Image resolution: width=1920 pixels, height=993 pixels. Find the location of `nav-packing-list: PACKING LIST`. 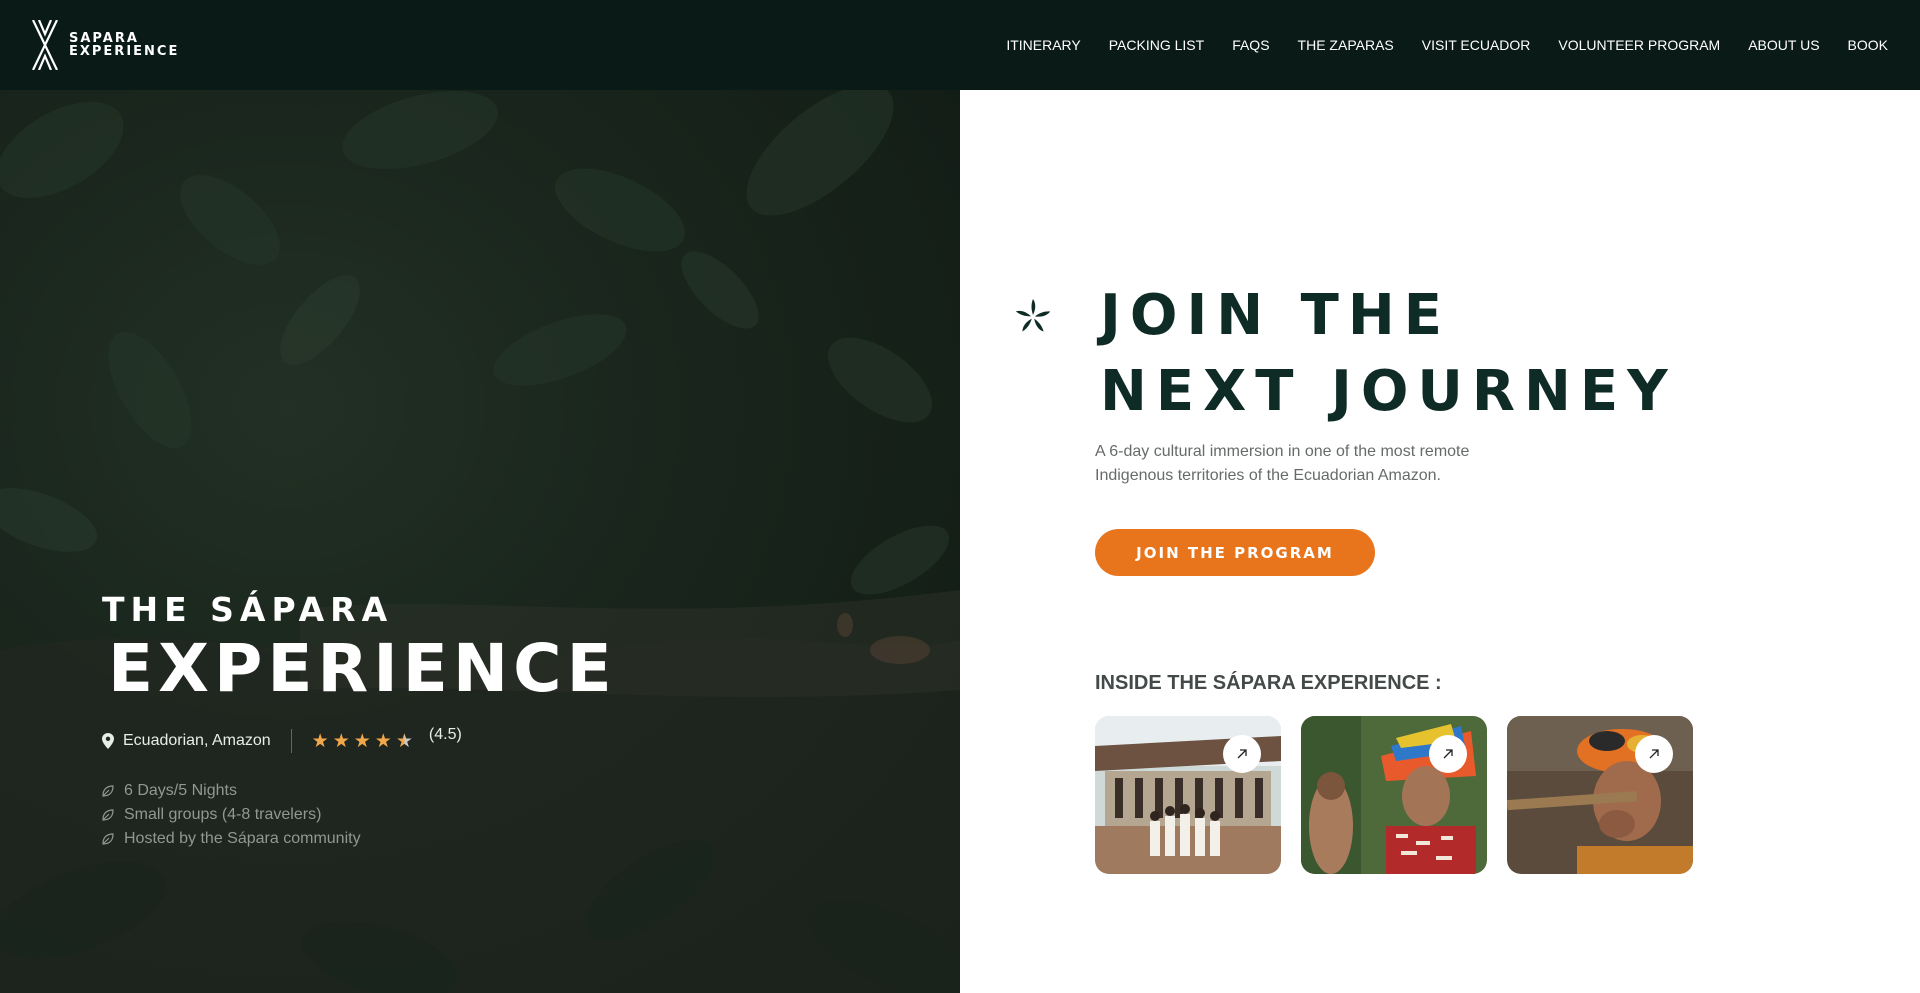

nav-packing-list: PACKING LIST is located at coordinates (1156, 45).